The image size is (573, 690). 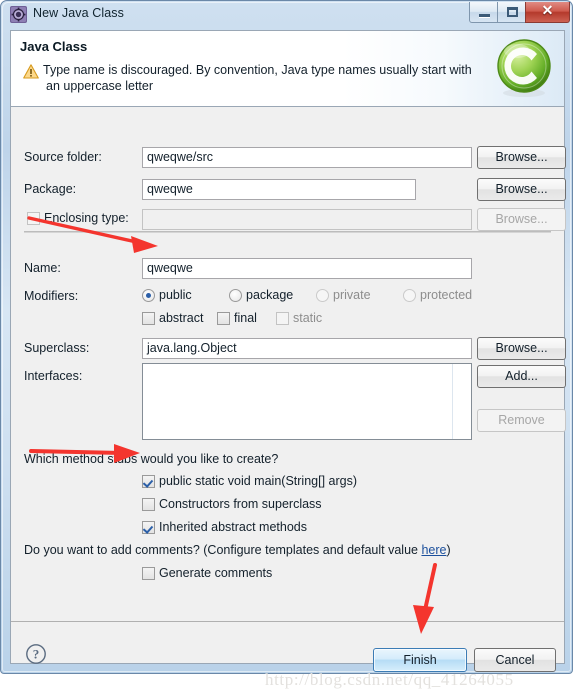 What do you see at coordinates (446, 295) in the screenshot?
I see `modifier-label-protected: protected` at bounding box center [446, 295].